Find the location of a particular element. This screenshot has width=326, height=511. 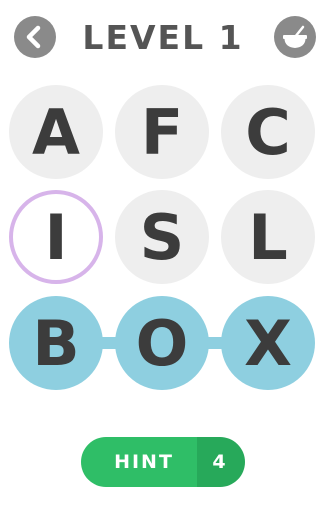

letter-tile: F is located at coordinates (162, 132).